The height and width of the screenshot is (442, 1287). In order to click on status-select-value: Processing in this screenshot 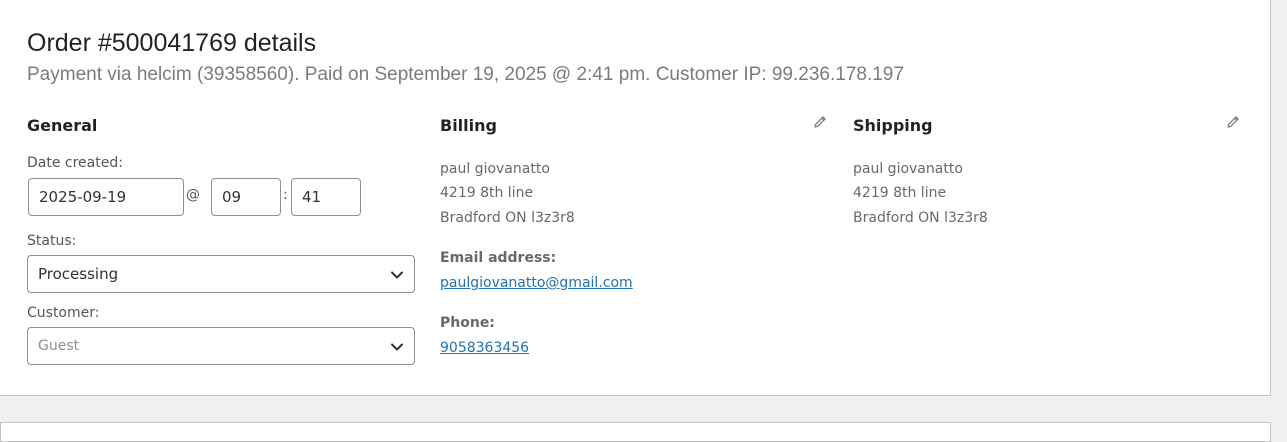, I will do `click(78, 274)`.